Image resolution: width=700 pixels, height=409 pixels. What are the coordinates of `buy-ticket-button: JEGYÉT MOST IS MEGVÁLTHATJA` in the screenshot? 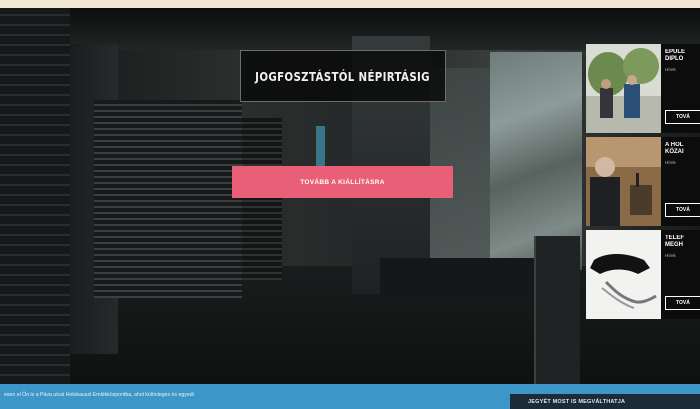 It's located at (605, 401).